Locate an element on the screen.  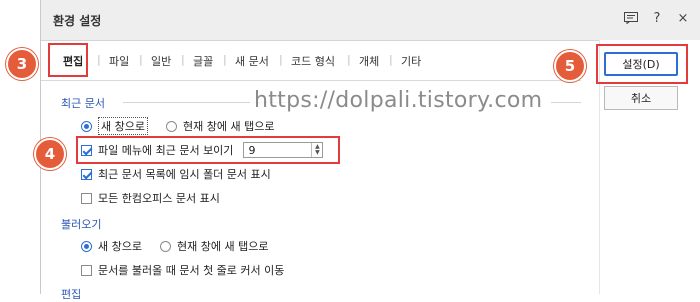
radio-open-new-tab-label: 현재 창에 새 탭으로 is located at coordinates (222, 246).